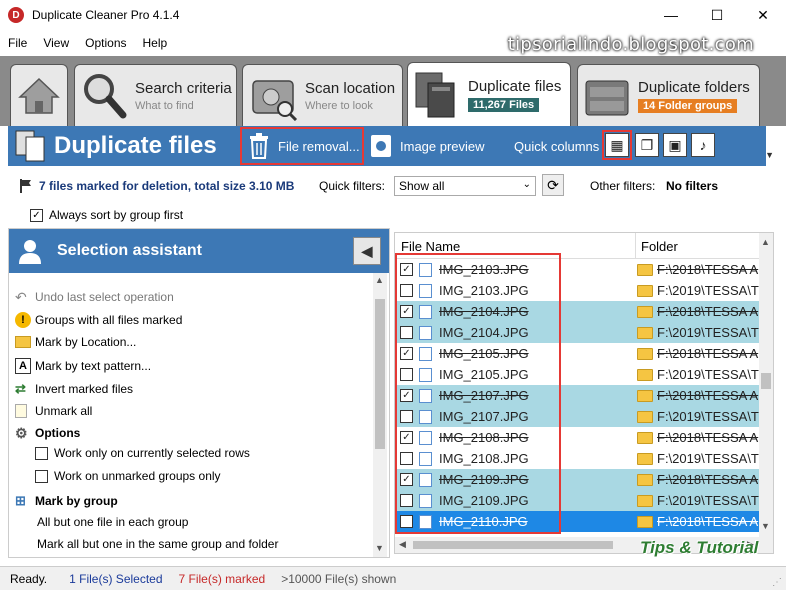 This screenshot has height=590, width=786. What do you see at coordinates (105, 95) in the screenshot?
I see `magnifier-icon` at bounding box center [105, 95].